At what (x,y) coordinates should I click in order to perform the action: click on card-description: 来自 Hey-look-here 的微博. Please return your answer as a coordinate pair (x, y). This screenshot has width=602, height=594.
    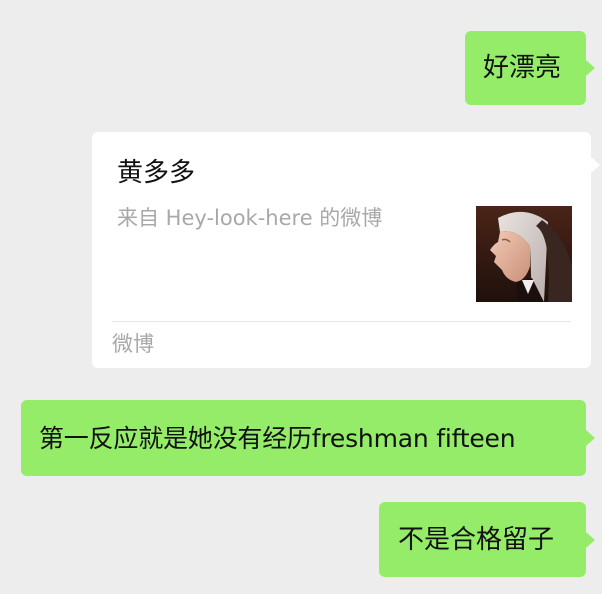
    Looking at the image, I should click on (250, 218).